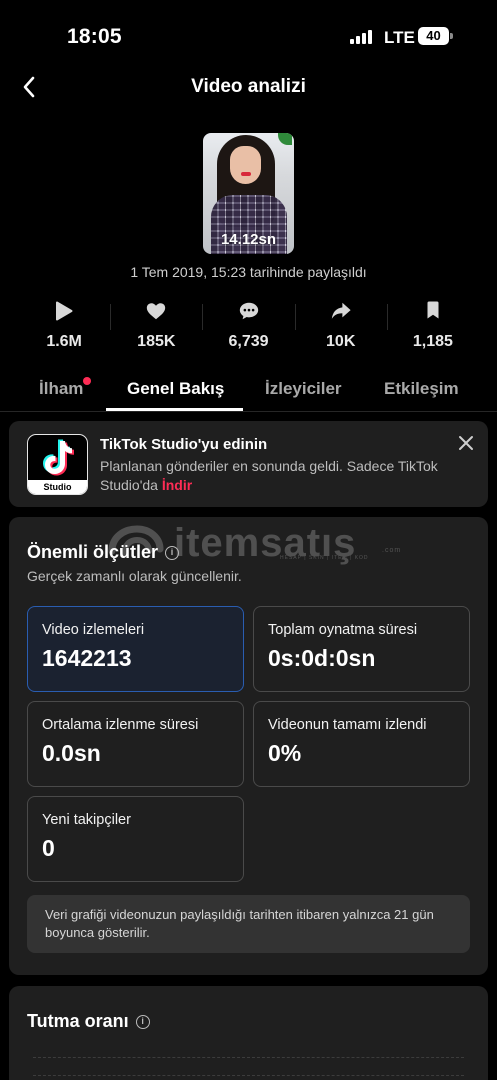 The width and height of the screenshot is (497, 1080). Describe the element at coordinates (341, 310) in the screenshot. I see `share-icon` at that location.